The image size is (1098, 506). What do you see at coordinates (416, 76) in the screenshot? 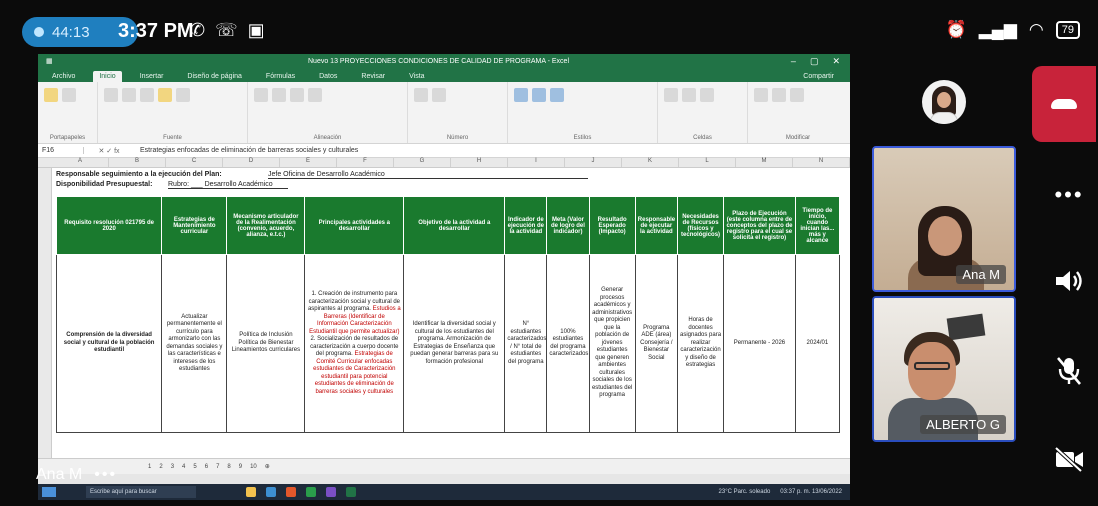
I see `tab-vista: Vista` at bounding box center [416, 76].